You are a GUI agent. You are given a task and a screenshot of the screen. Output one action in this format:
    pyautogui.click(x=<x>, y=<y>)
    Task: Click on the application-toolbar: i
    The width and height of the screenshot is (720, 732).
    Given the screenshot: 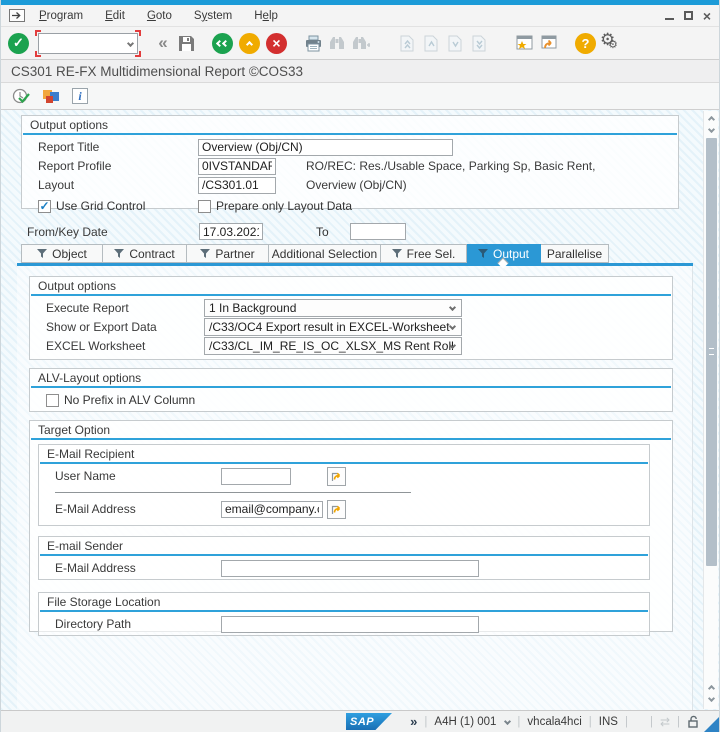 What is the action you would take?
    pyautogui.click(x=360, y=96)
    